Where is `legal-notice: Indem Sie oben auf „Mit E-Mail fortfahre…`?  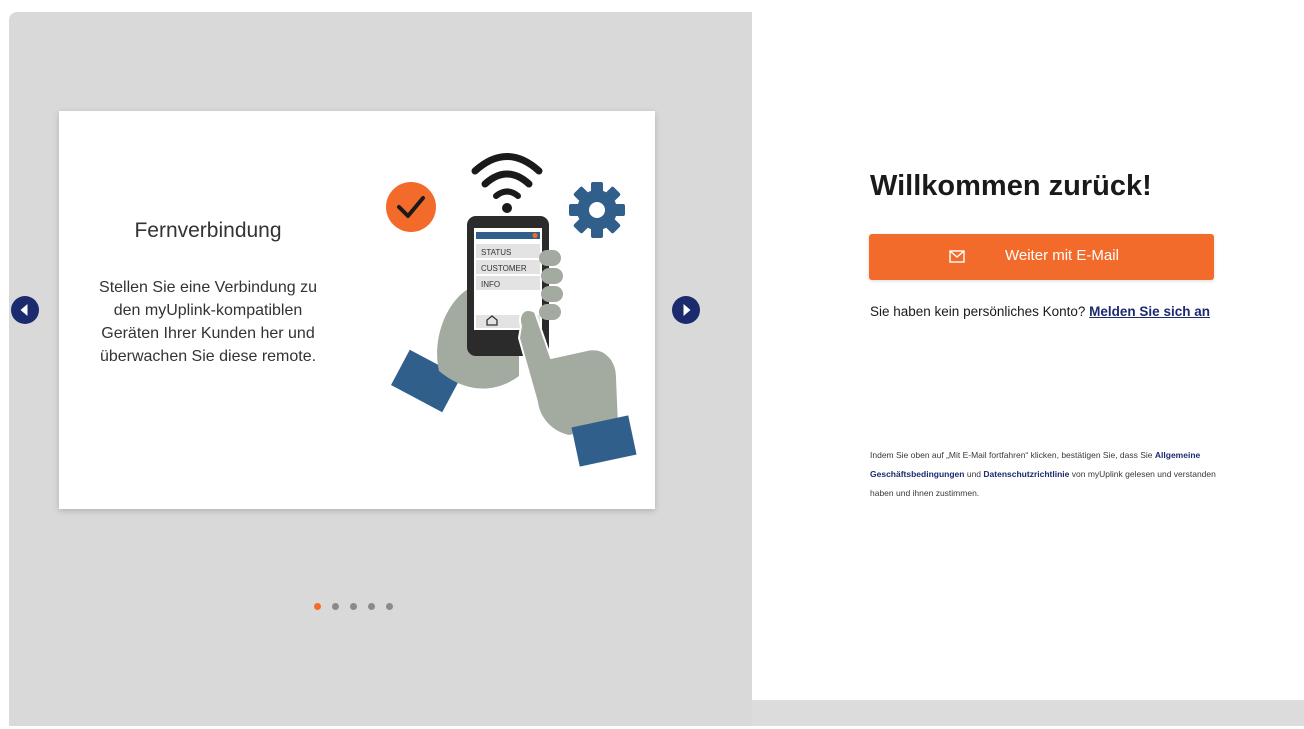 legal-notice: Indem Sie oben auf „Mit E-Mail fortfahre… is located at coordinates (1050, 474).